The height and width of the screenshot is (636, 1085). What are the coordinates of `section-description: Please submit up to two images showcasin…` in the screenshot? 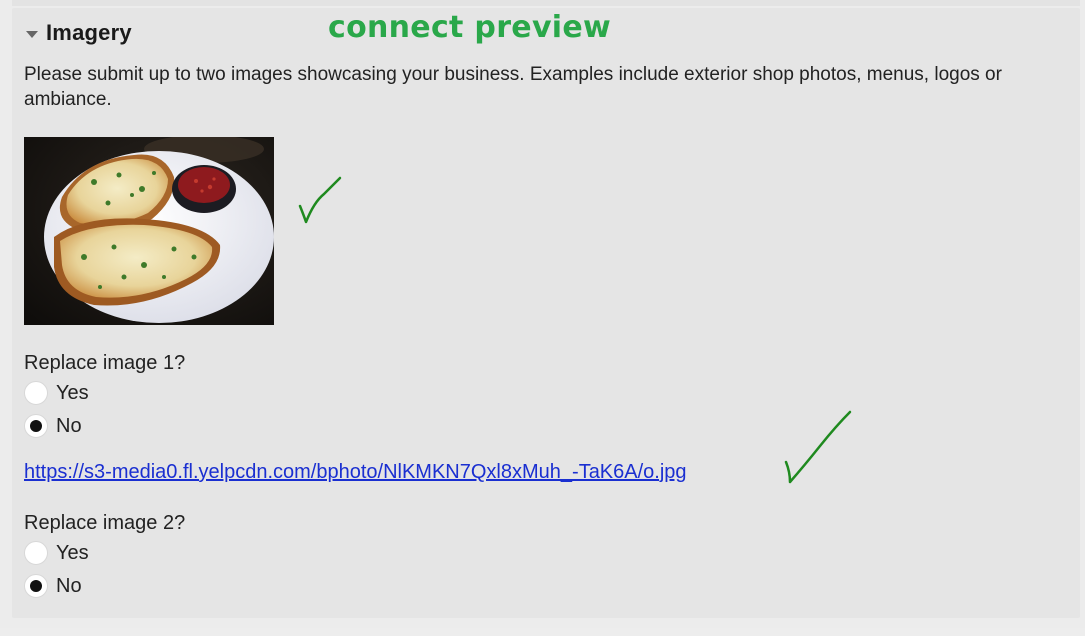 It's located at (513, 87).